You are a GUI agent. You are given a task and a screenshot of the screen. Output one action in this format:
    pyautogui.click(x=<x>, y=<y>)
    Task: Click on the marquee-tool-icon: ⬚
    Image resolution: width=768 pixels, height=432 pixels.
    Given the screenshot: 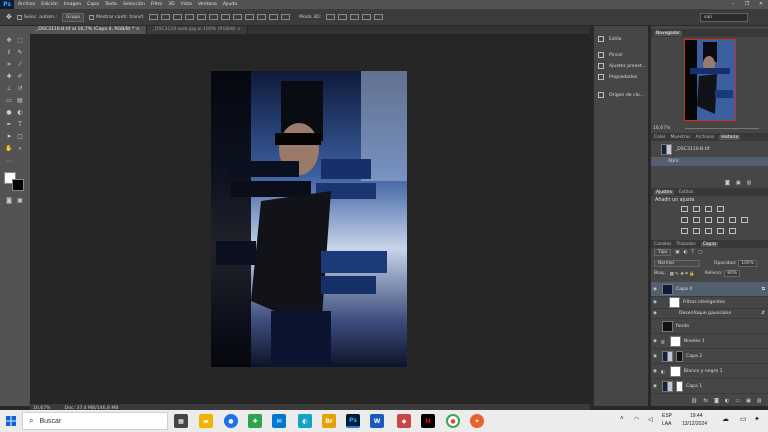 What is the action you would take?
    pyautogui.click(x=20, y=40)
    